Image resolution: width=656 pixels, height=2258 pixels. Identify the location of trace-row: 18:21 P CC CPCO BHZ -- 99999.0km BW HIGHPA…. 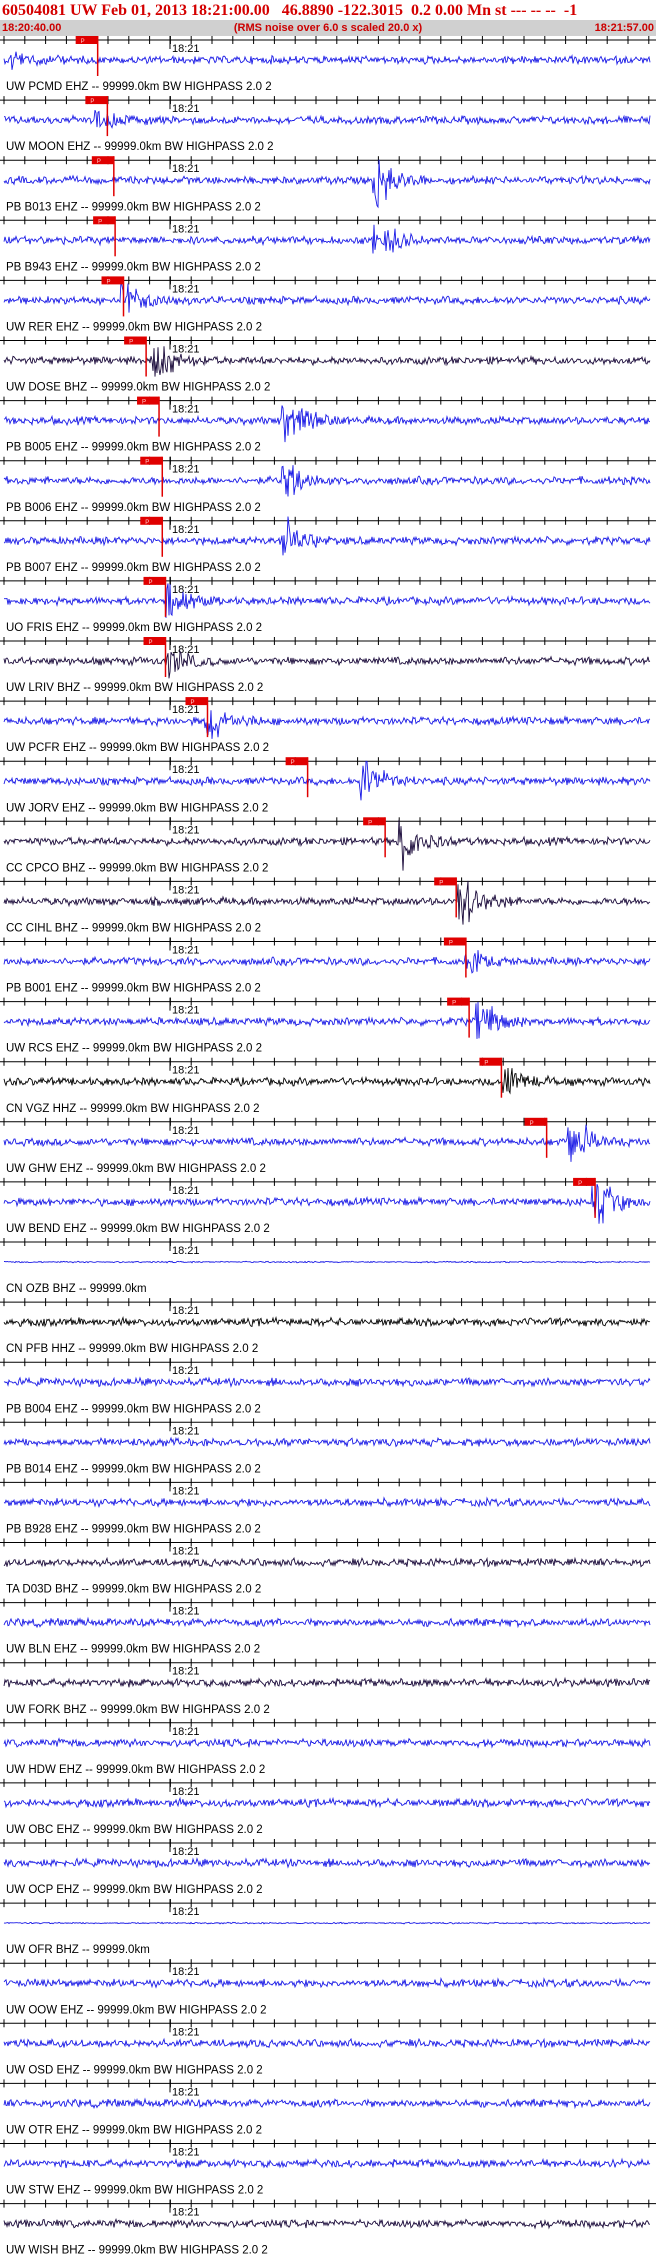
(328, 845).